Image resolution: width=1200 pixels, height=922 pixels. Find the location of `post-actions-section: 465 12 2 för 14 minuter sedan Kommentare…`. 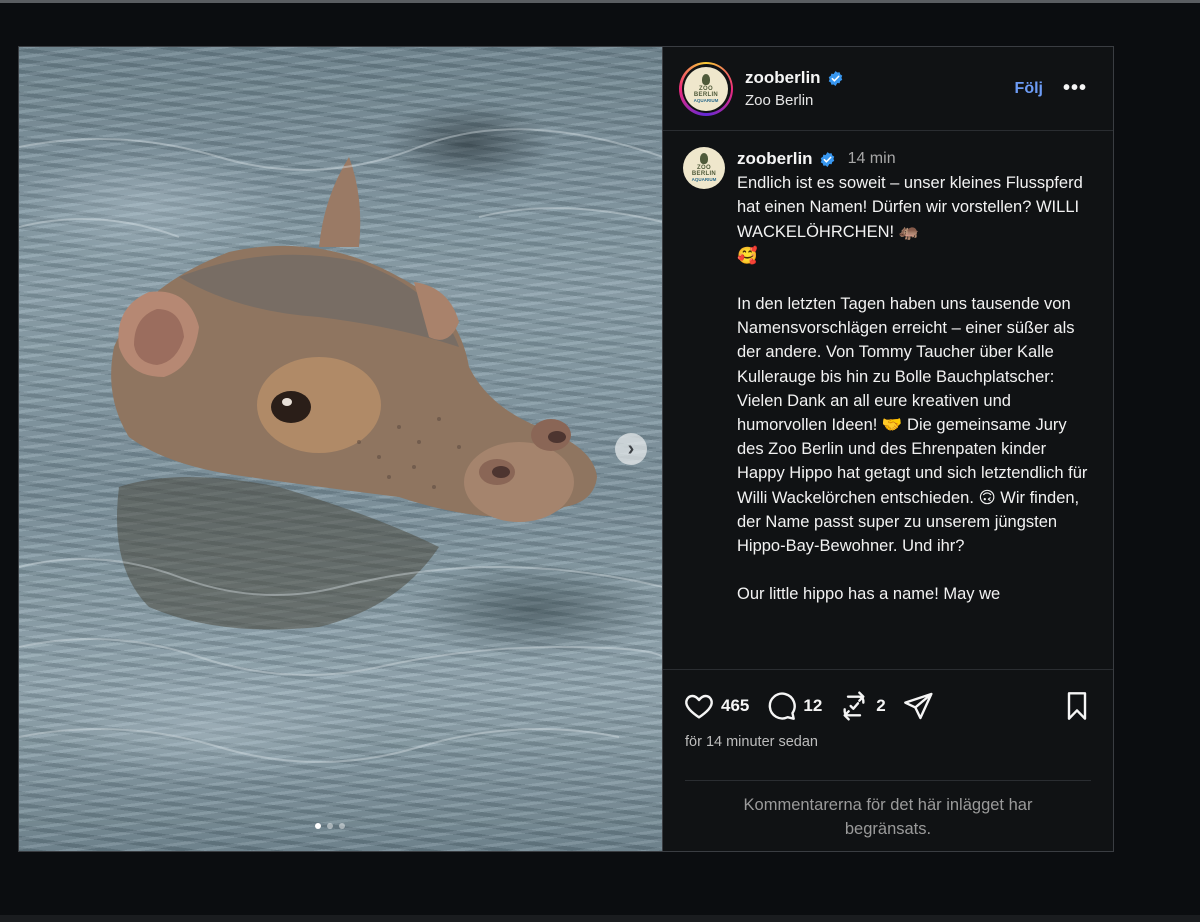

post-actions-section: 465 12 2 för 14 minuter sedan Kommentare… is located at coordinates (888, 760).